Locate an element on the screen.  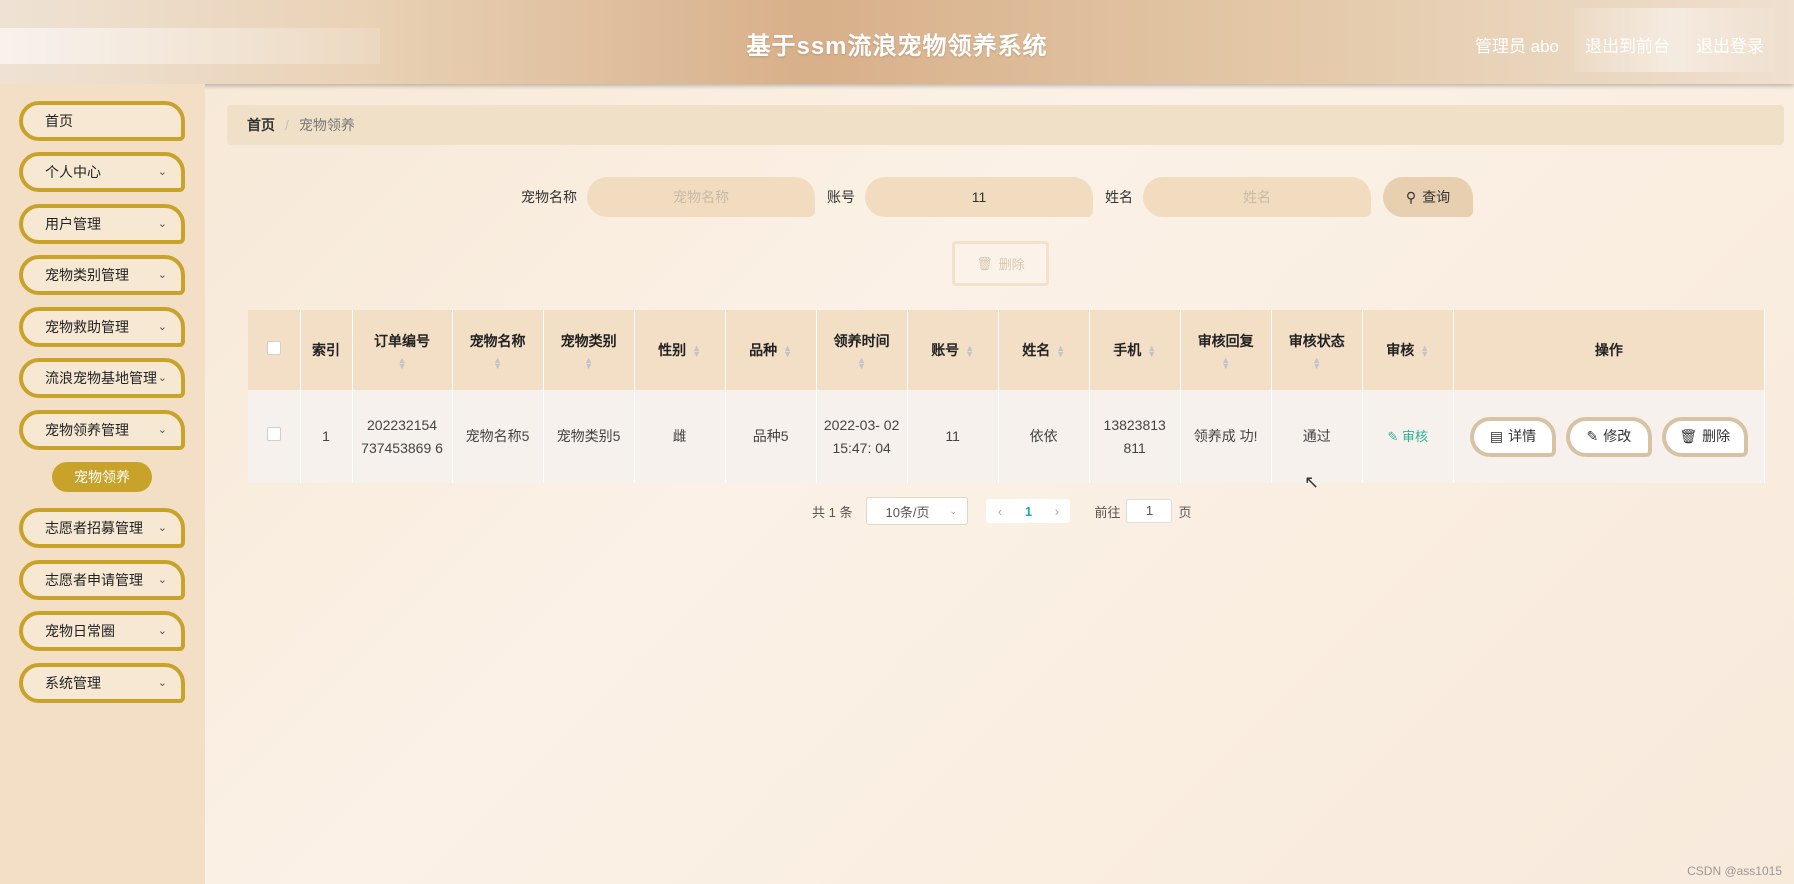
sidebar-item-system: 系统管理 ⌄ is located at coordinates (102, 683).